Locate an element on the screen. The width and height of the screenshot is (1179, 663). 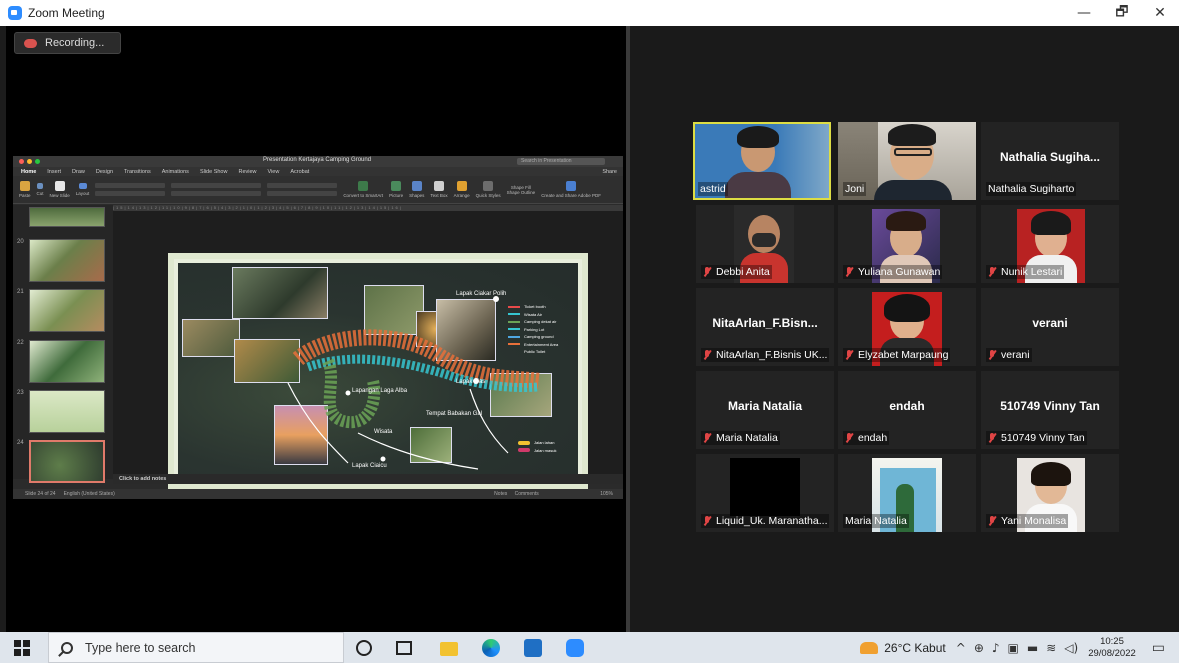
participant-tile: Yani Monalisa is located at coordinates (1050, 493).